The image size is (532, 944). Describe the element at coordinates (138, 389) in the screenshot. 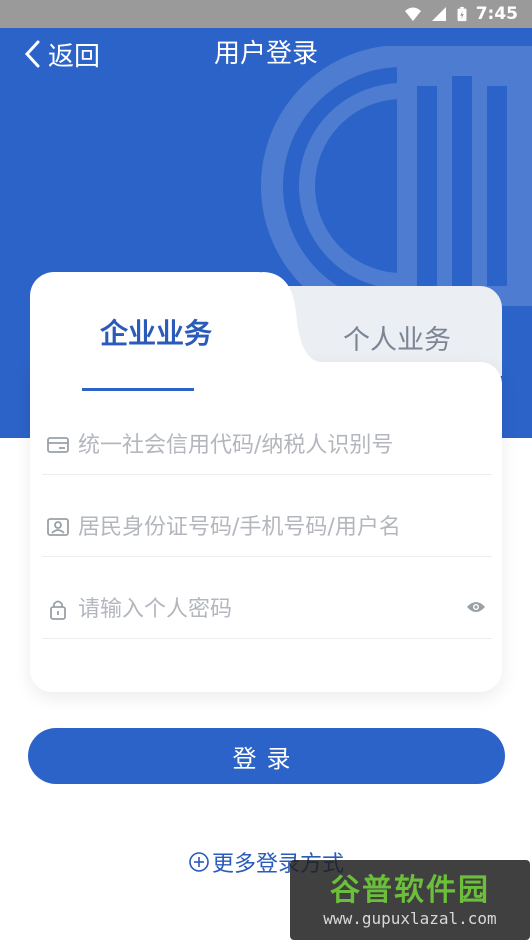

I see `tab-active-underline` at that location.